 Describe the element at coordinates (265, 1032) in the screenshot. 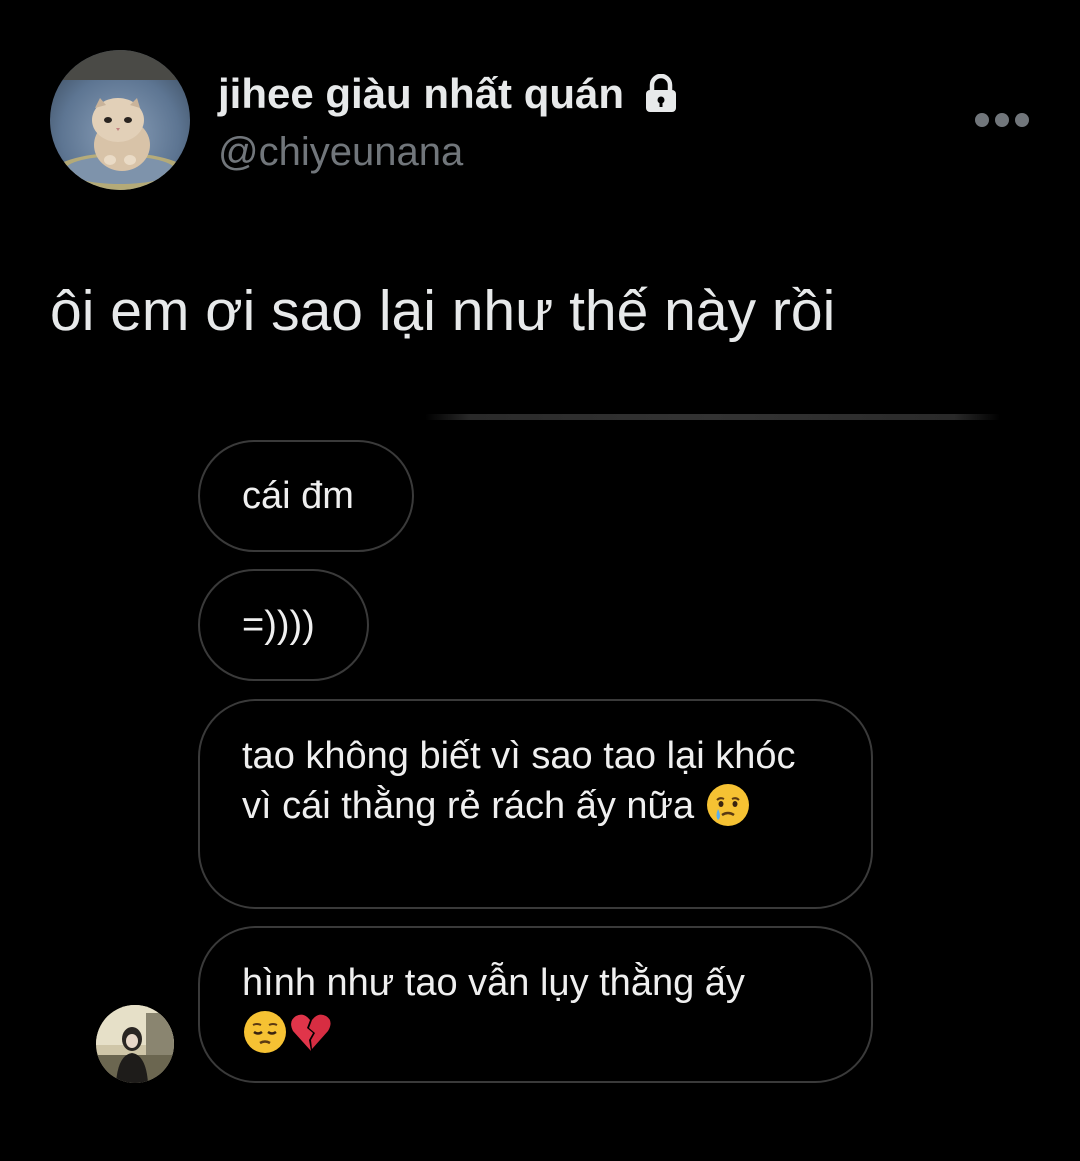

I see `pensive-face-emoji` at that location.